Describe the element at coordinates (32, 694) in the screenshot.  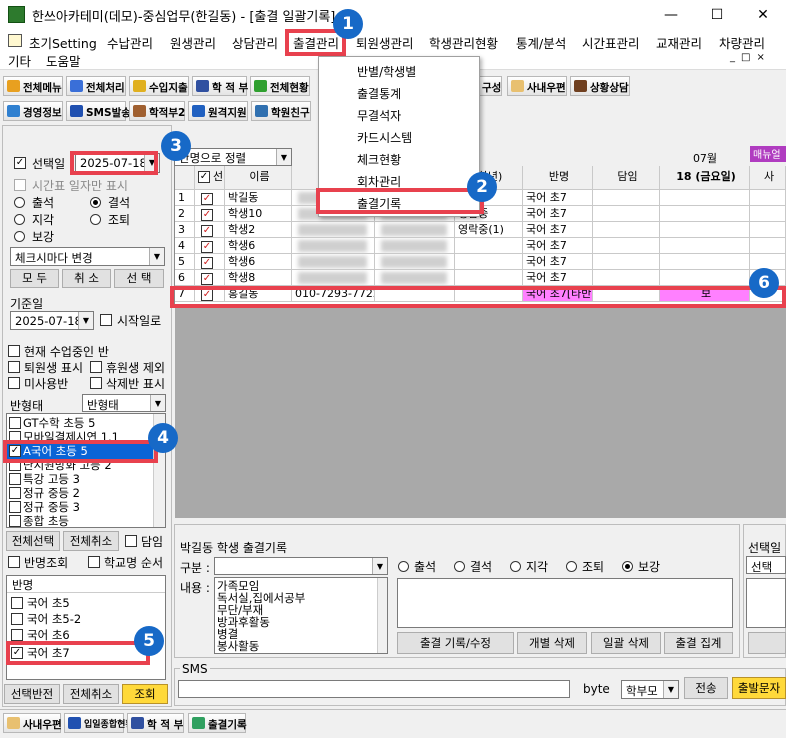
I see `invert-selection-button: 선택반전` at that location.